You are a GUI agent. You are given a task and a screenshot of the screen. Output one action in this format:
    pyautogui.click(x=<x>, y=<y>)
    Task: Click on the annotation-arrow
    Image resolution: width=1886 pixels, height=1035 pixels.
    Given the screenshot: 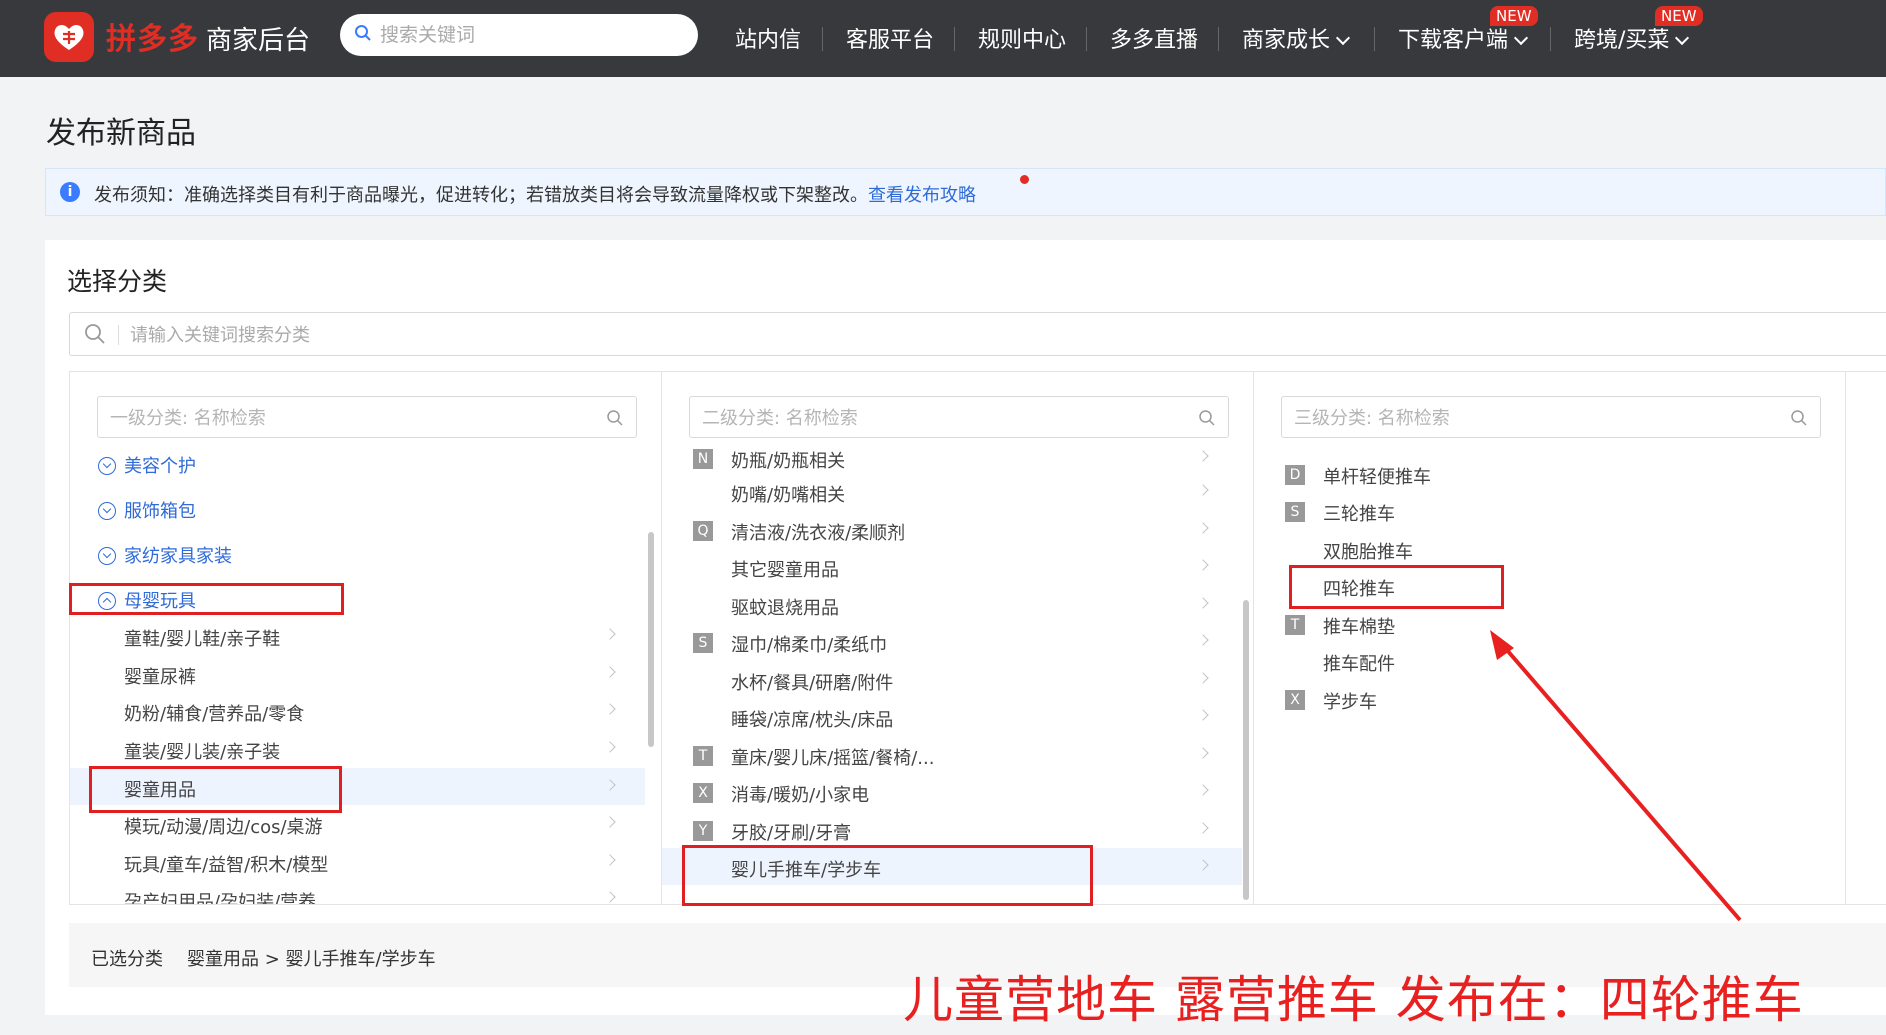 What is the action you would take?
    pyautogui.click(x=1616, y=776)
    